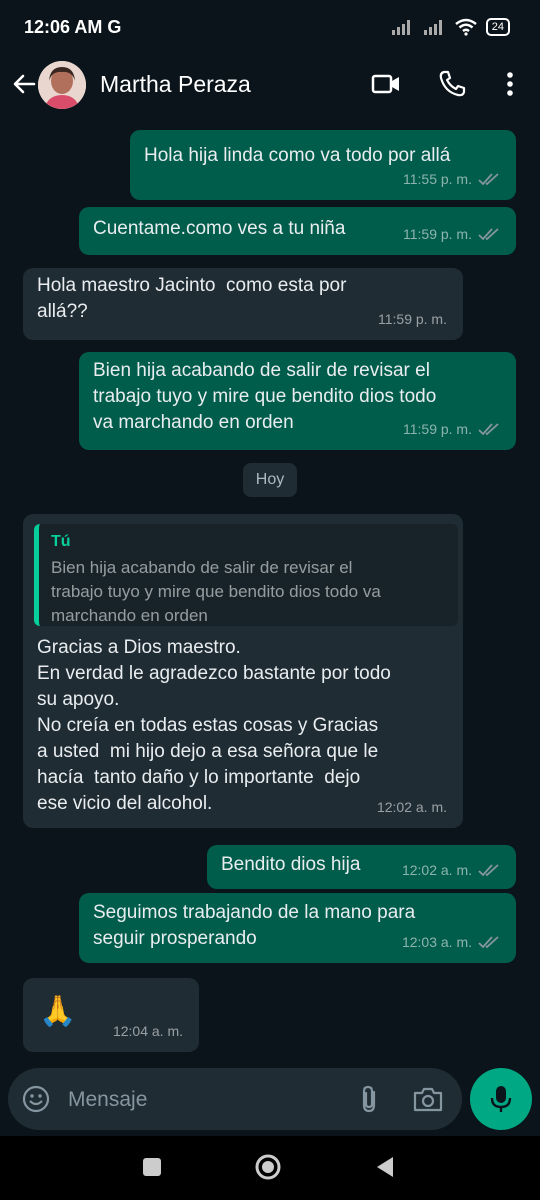  I want to click on home-icon, so click(268, 1167).